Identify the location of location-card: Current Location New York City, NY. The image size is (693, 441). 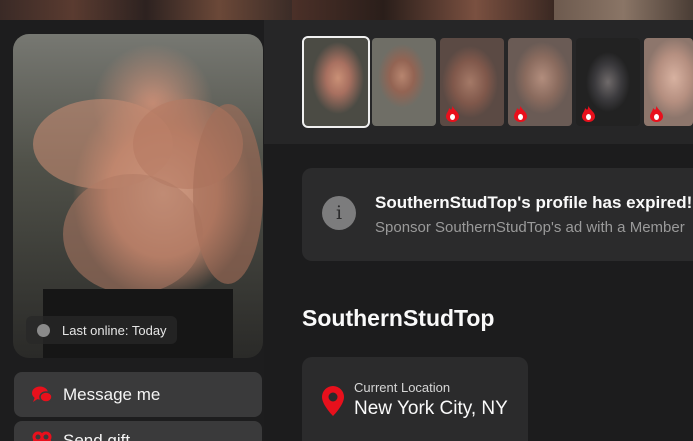
(415, 399).